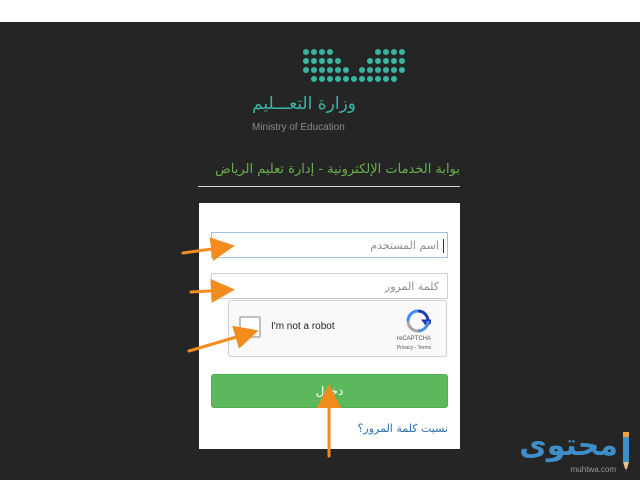  I want to click on password-field, so click(329, 286).